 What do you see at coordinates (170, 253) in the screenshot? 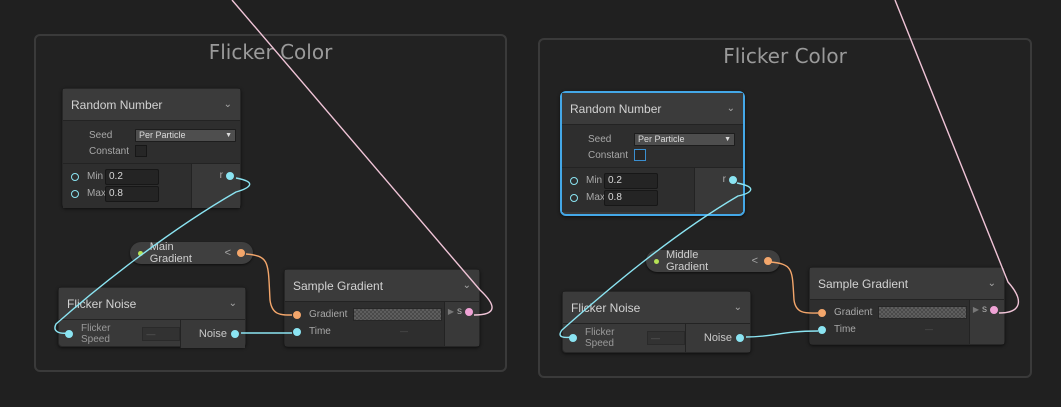
I see `gradient-property-label: Main Gradient` at bounding box center [170, 253].